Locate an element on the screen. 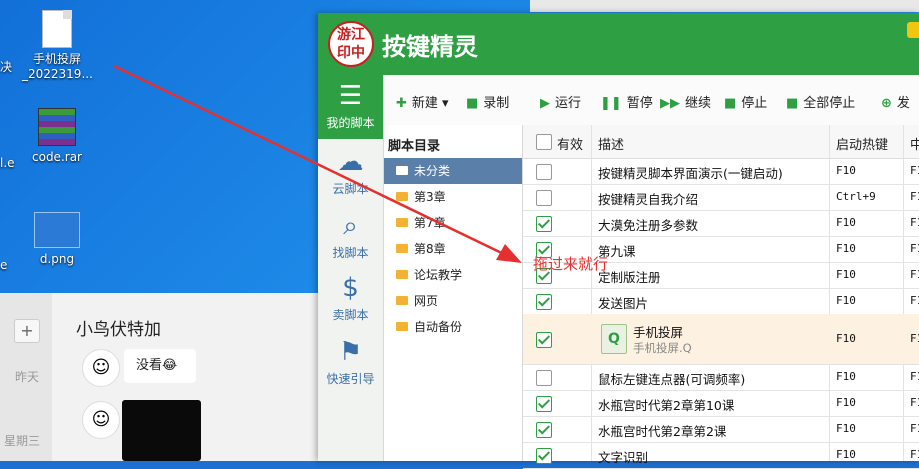 The height and width of the screenshot is (469, 919). continue-button: ▶▶ 继续 is located at coordinates (685, 101).